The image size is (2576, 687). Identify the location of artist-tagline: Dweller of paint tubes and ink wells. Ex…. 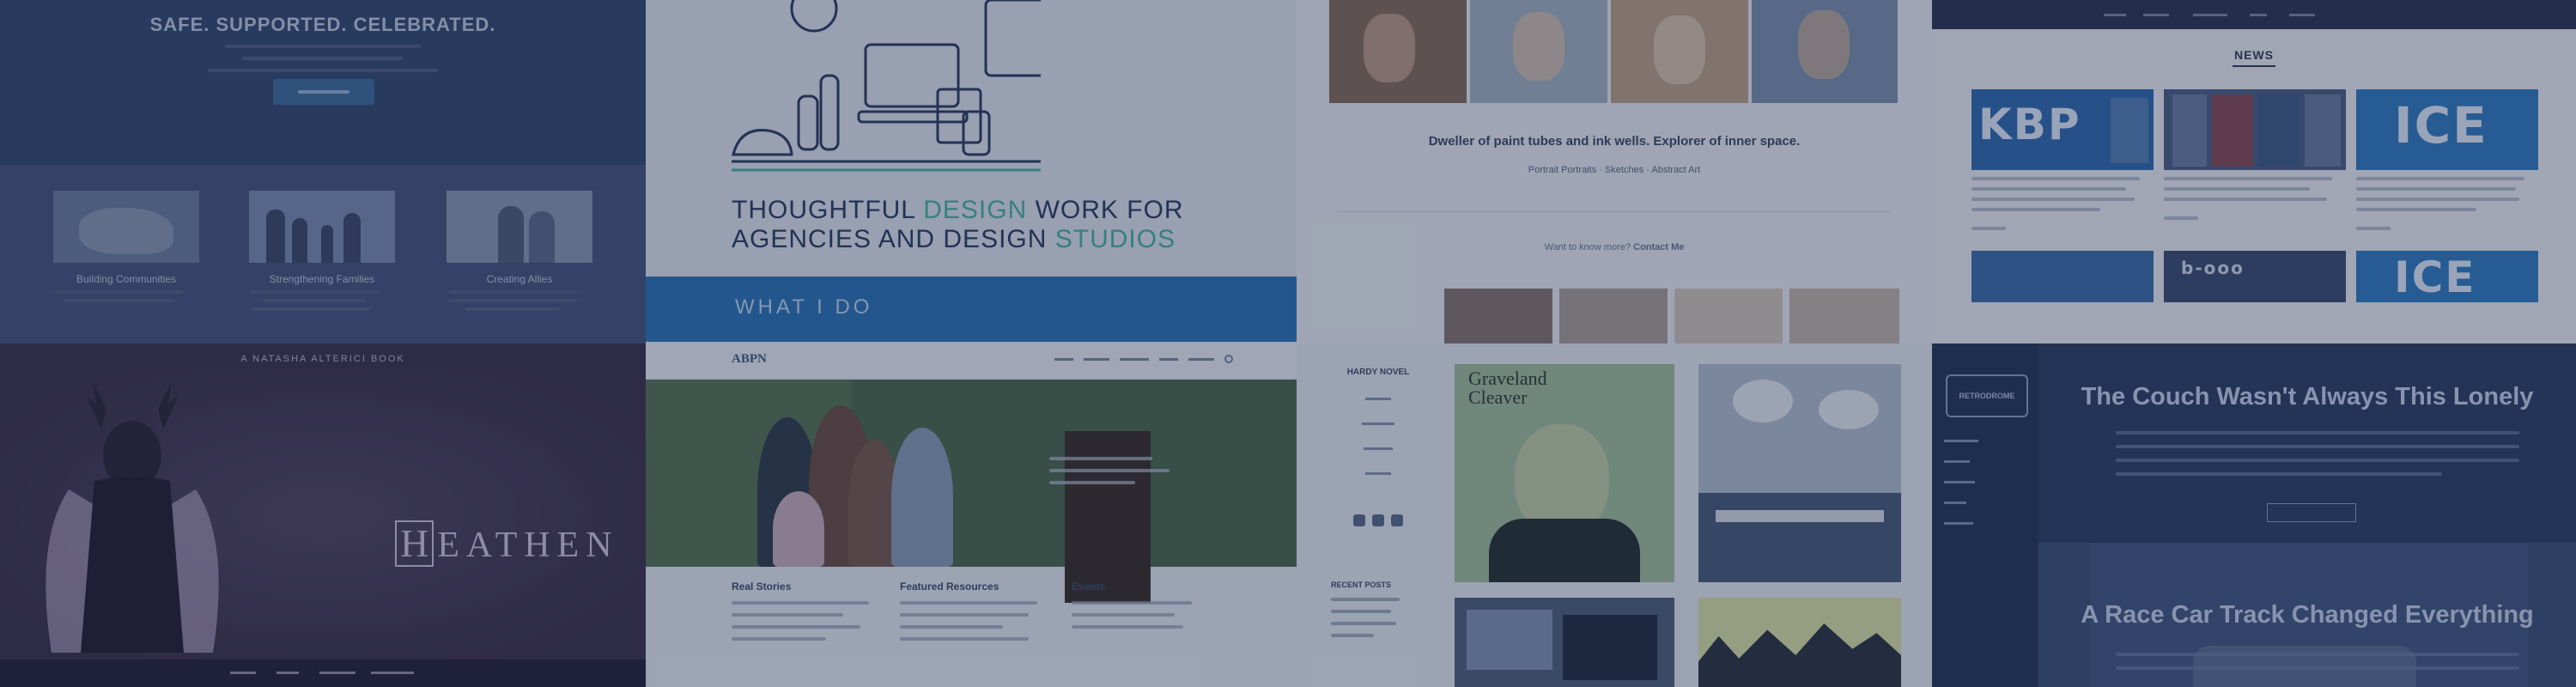
(1614, 141).